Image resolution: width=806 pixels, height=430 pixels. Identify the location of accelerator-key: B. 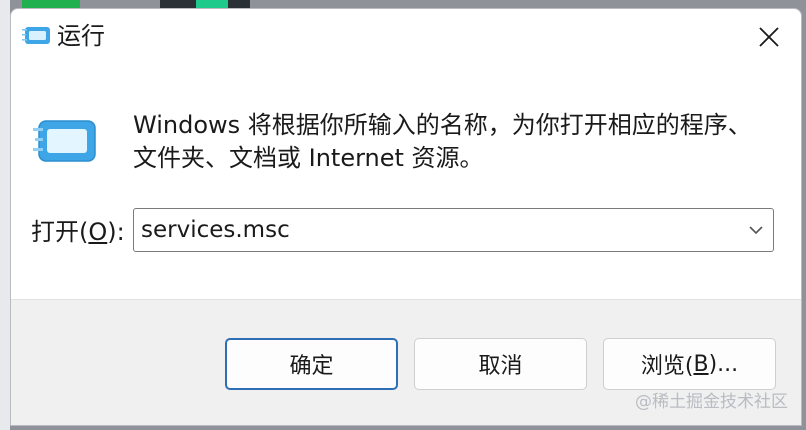
(701, 364).